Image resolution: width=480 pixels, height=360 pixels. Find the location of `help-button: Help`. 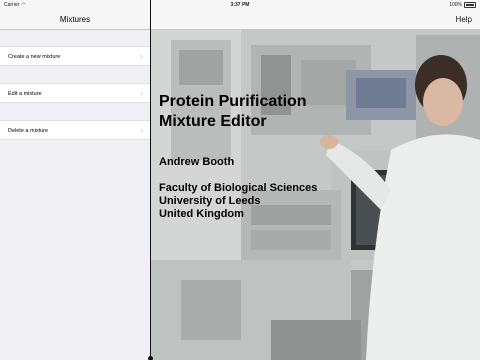

help-button: Help is located at coordinates (464, 20).